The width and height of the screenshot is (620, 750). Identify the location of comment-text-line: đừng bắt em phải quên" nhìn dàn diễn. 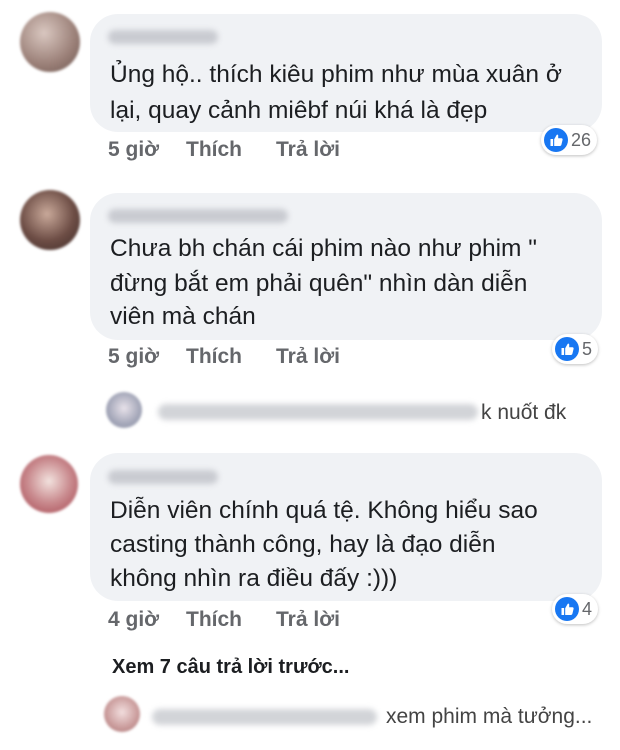
(319, 283).